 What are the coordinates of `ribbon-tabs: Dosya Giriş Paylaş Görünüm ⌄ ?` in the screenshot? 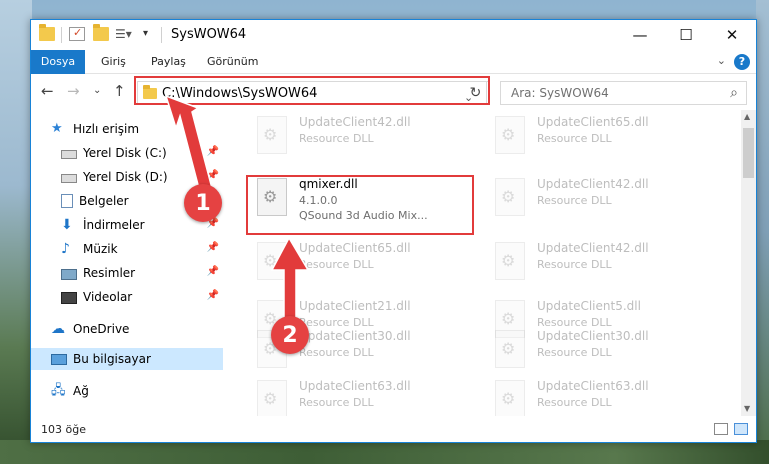 It's located at (393, 62).